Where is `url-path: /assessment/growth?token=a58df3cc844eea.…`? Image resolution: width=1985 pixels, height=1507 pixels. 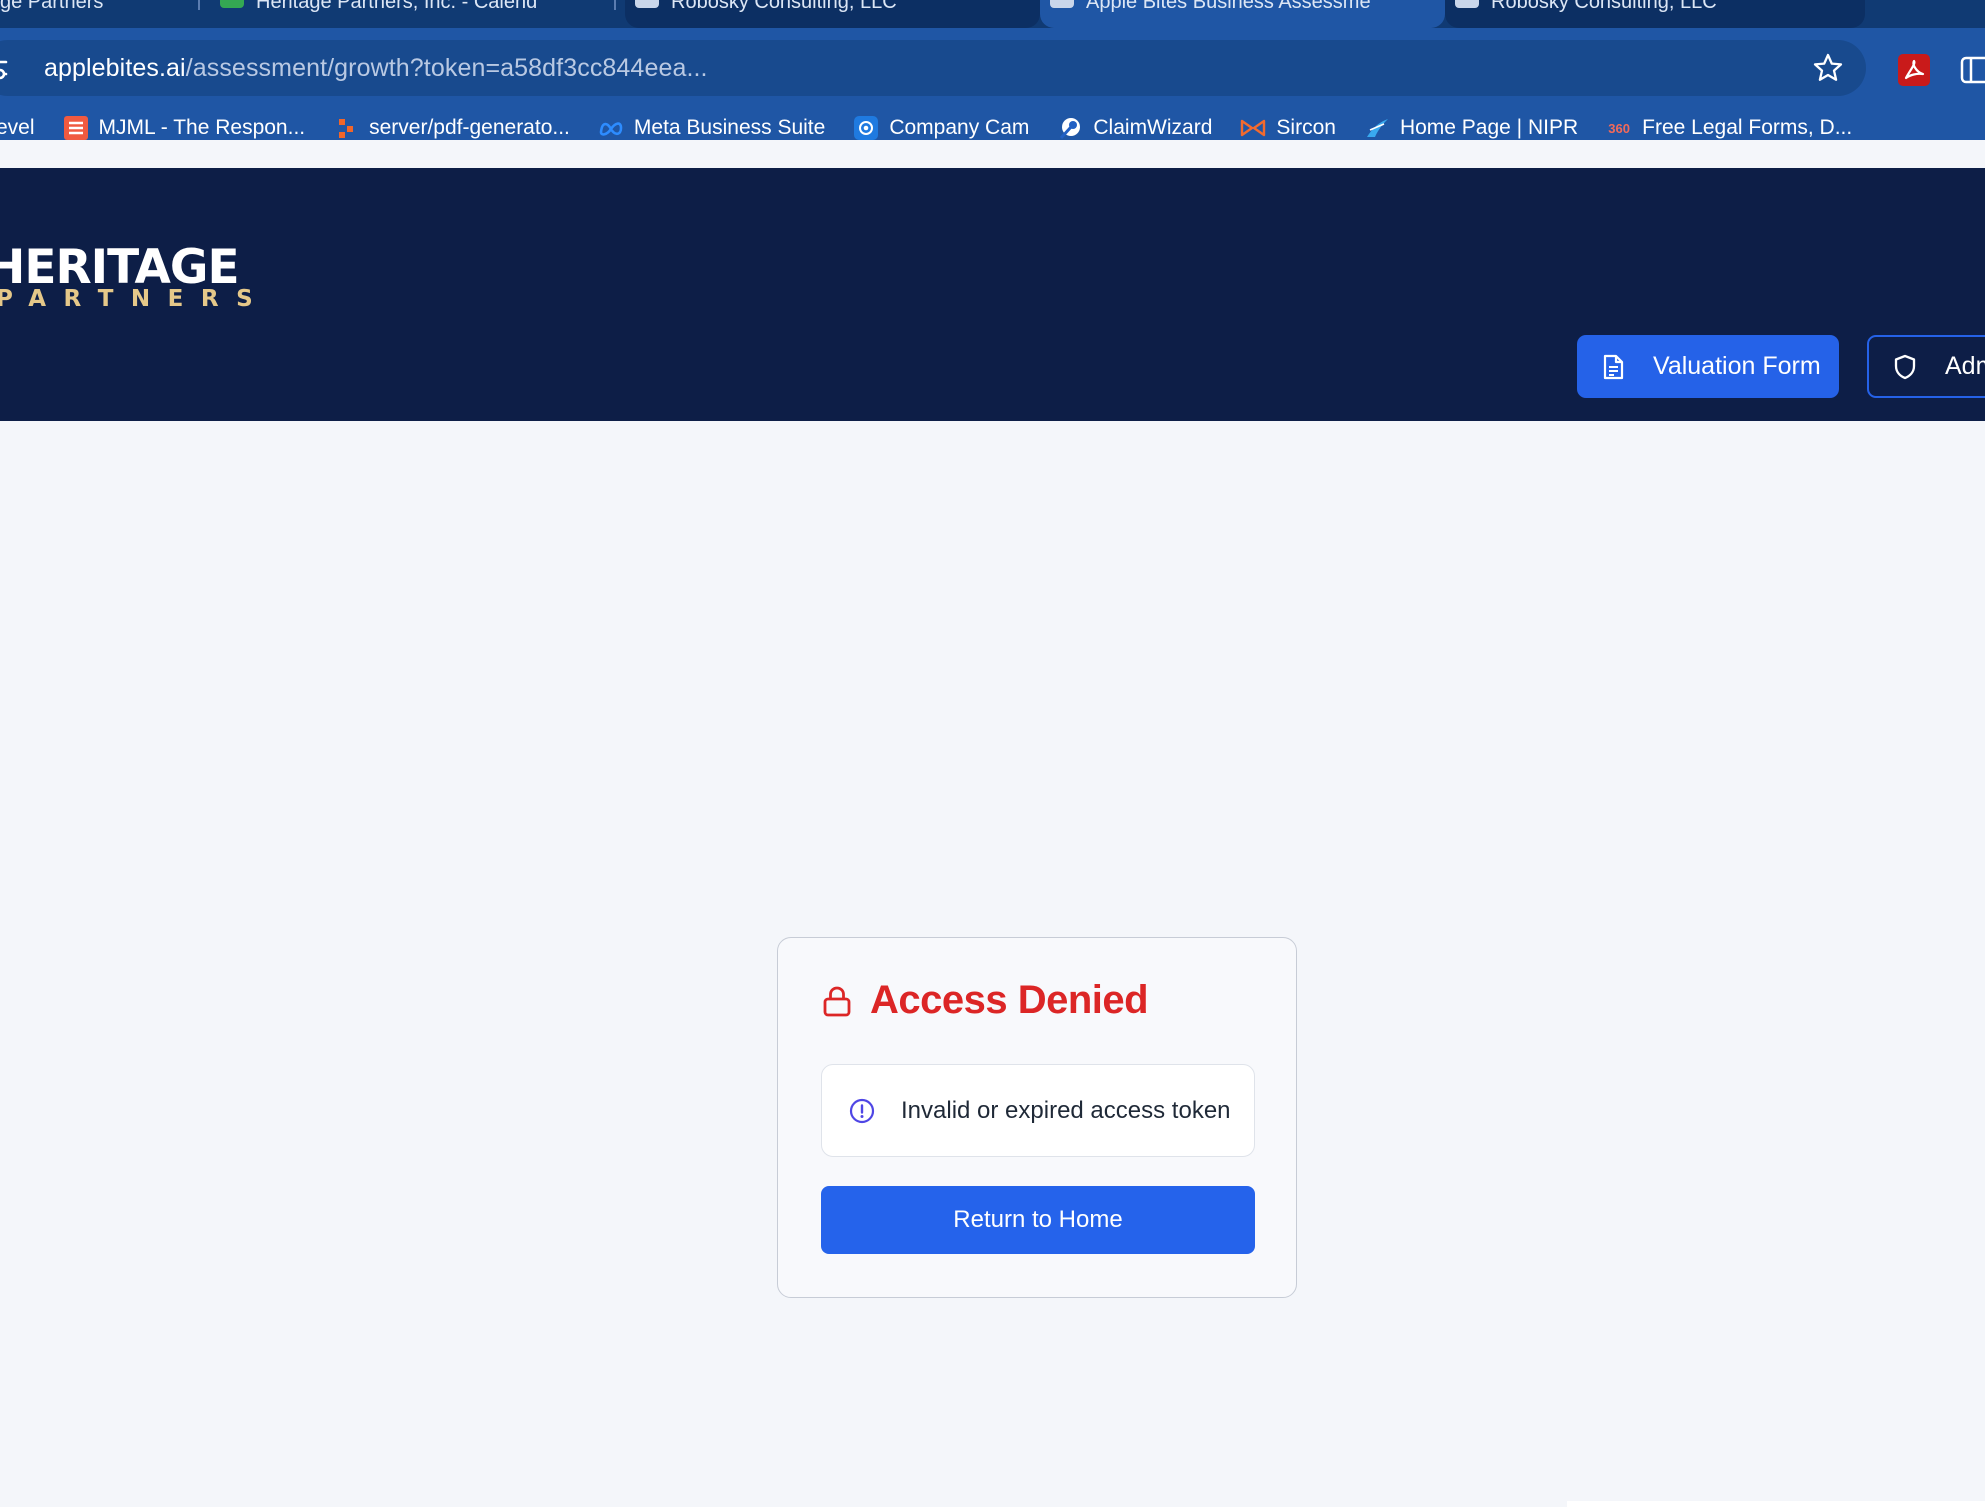
url-path: /assessment/growth?token=a58df3cc844eea.… is located at coordinates (446, 68).